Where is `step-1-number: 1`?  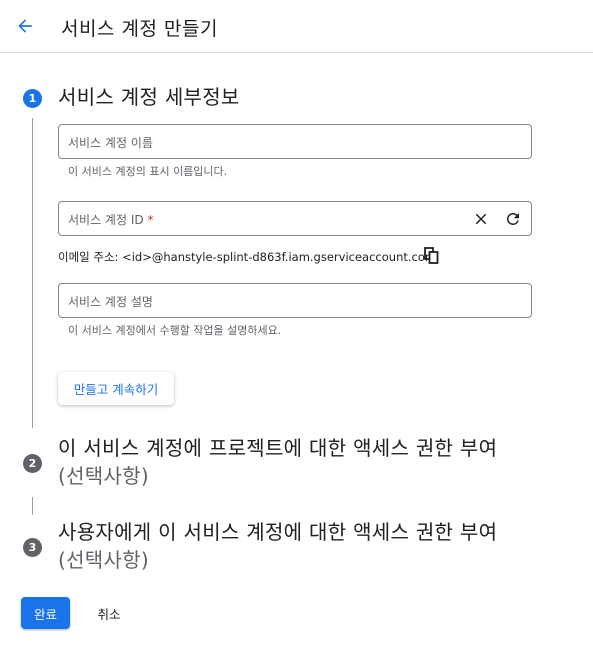
step-1-number: 1 is located at coordinates (32, 98).